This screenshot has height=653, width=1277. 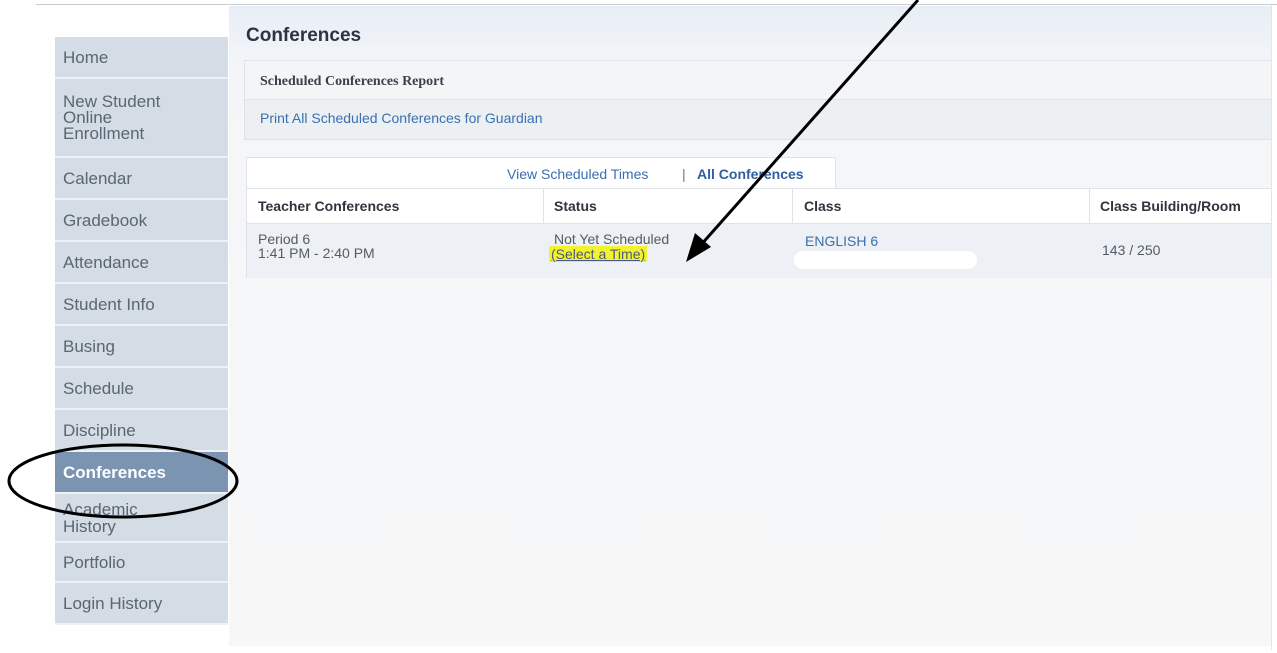 What do you see at coordinates (577, 174) in the screenshot?
I see `tab-view-scheduled-times: View Scheduled Times` at bounding box center [577, 174].